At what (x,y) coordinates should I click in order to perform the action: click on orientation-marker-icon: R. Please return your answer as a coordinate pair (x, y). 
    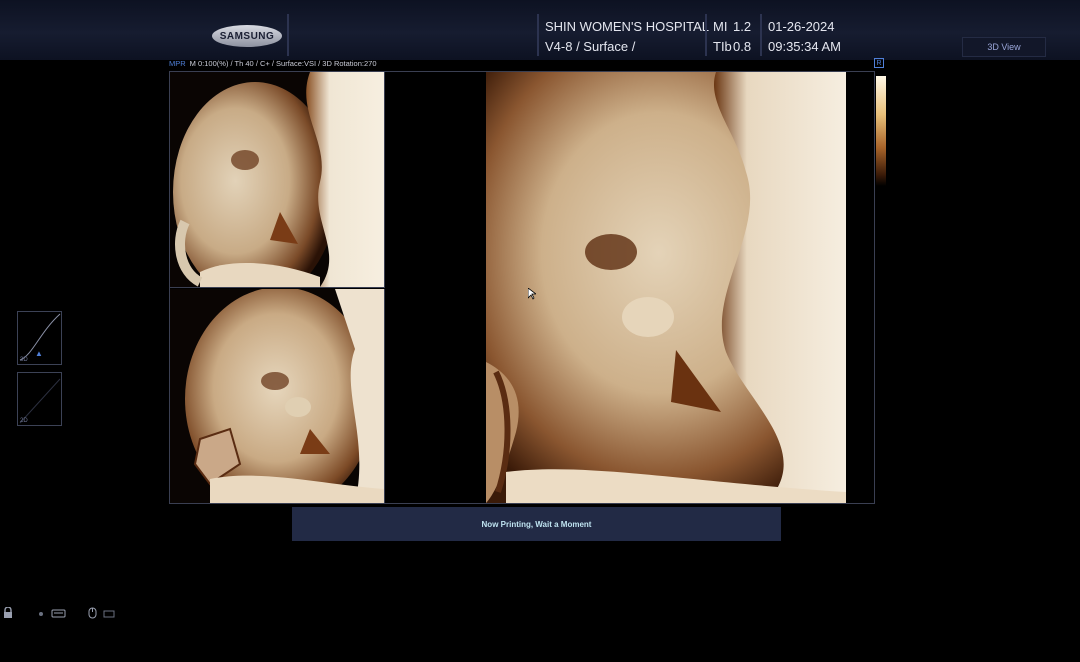
    Looking at the image, I should click on (879, 63).